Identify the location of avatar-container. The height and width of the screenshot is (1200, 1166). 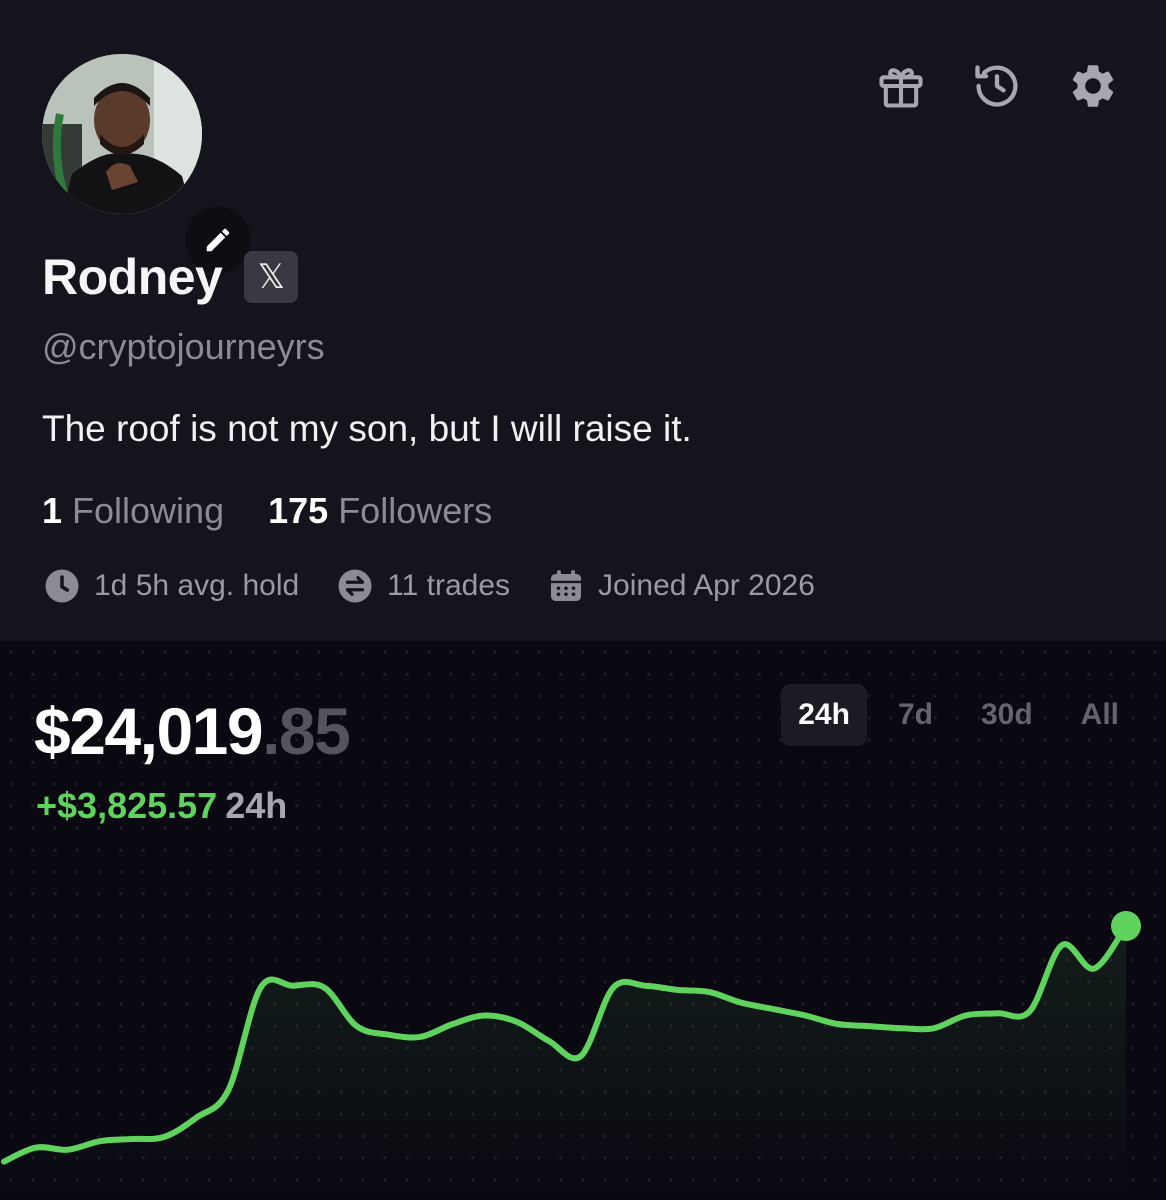
(148, 165).